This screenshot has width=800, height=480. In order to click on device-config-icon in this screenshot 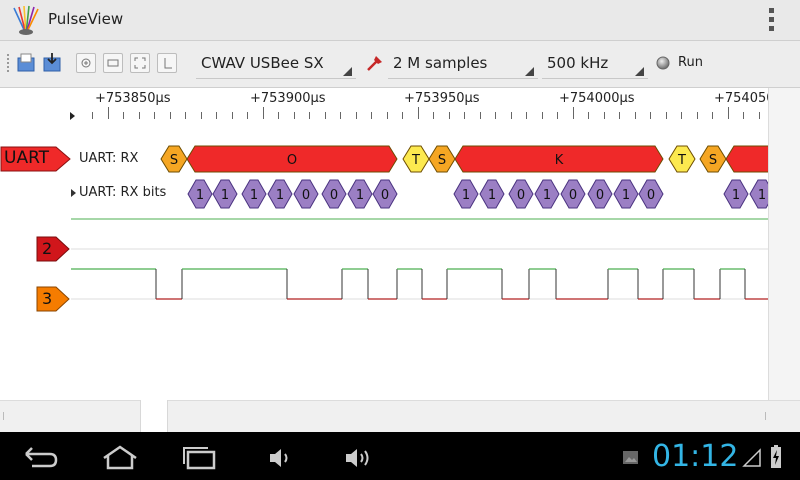, I will do `click(375, 63)`.